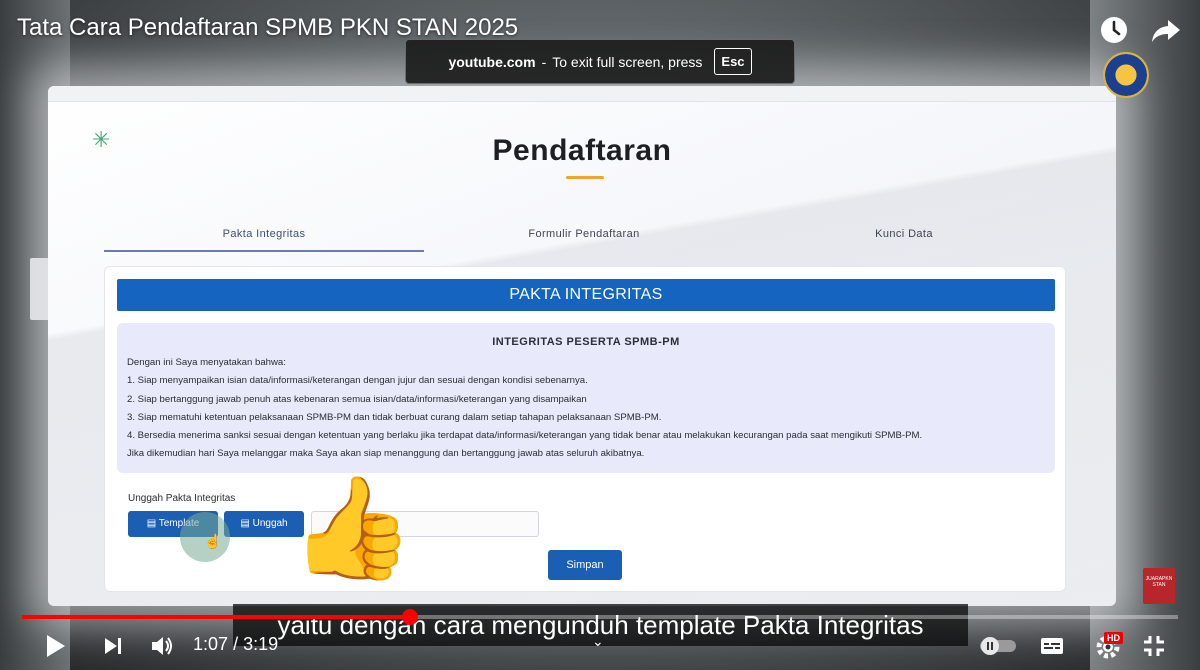 This screenshot has width=1200, height=670. Describe the element at coordinates (216, 617) in the screenshot. I see `progress-played` at that location.